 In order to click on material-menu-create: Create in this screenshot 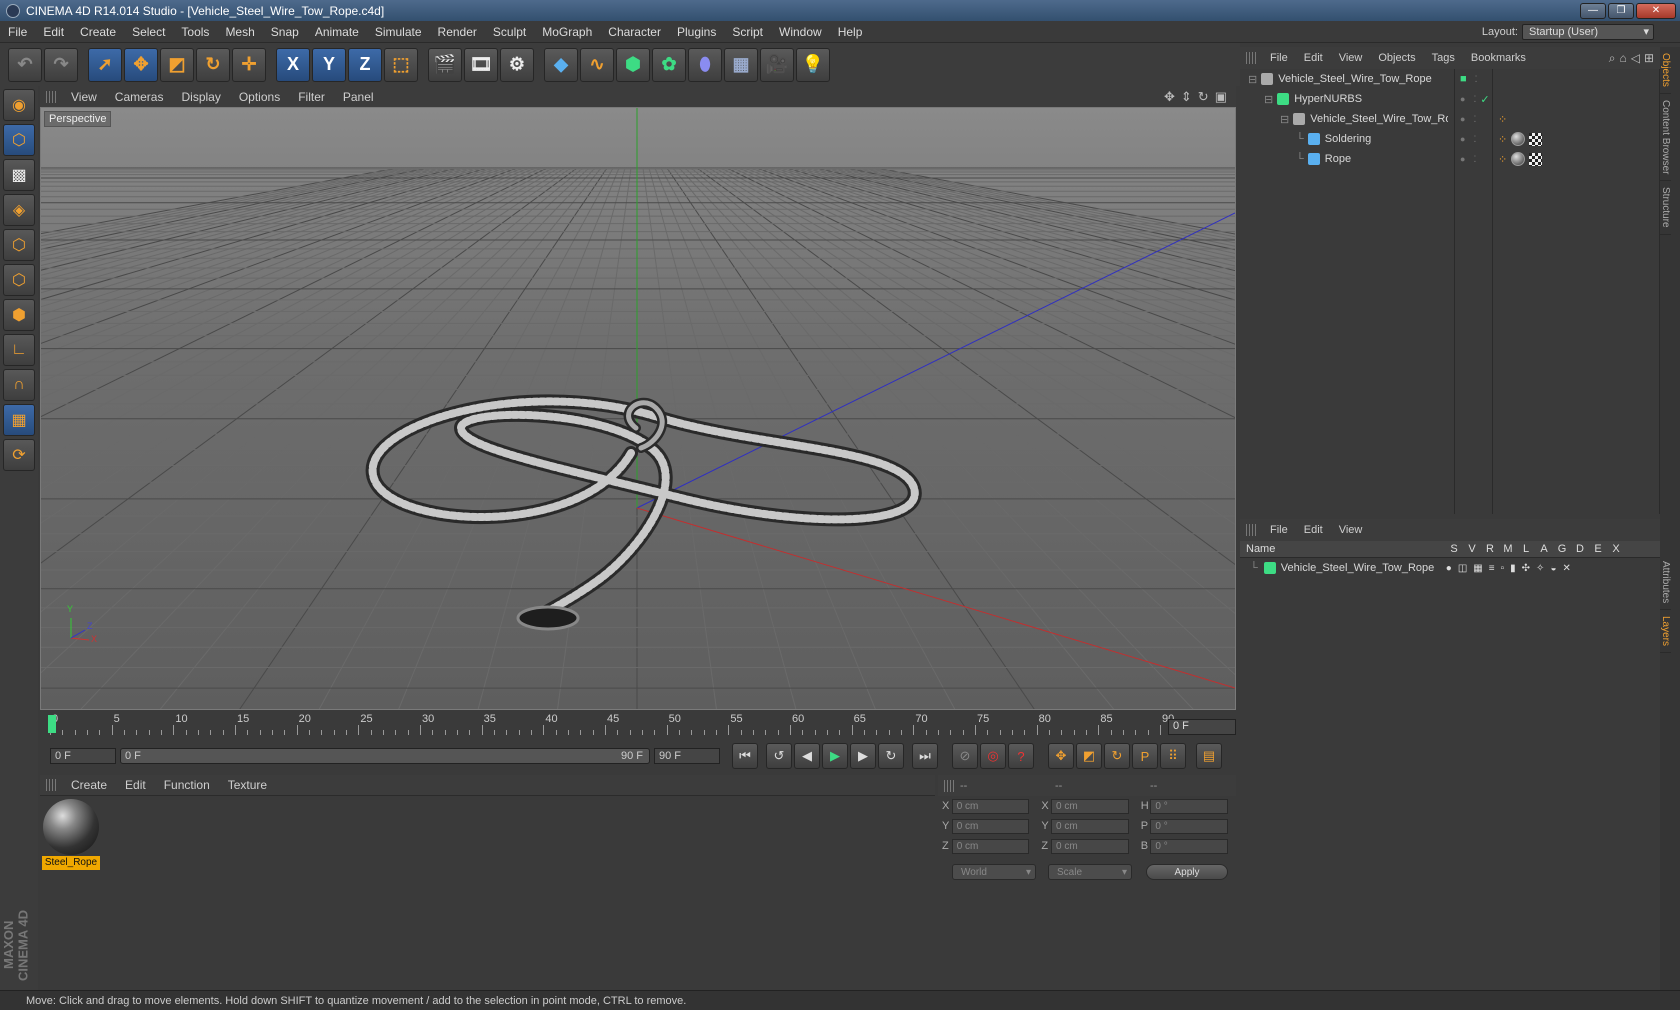, I will do `click(89, 785)`.